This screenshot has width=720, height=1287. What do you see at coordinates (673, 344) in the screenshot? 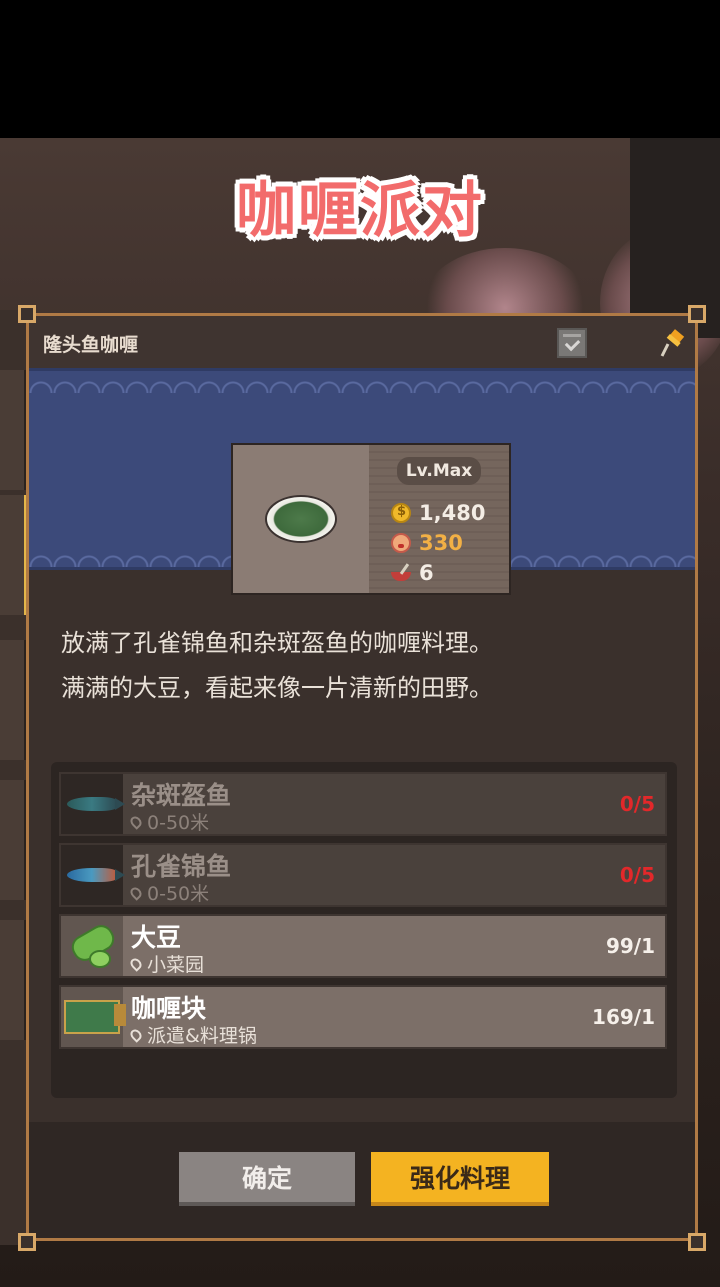
I see `pin-icon` at bounding box center [673, 344].